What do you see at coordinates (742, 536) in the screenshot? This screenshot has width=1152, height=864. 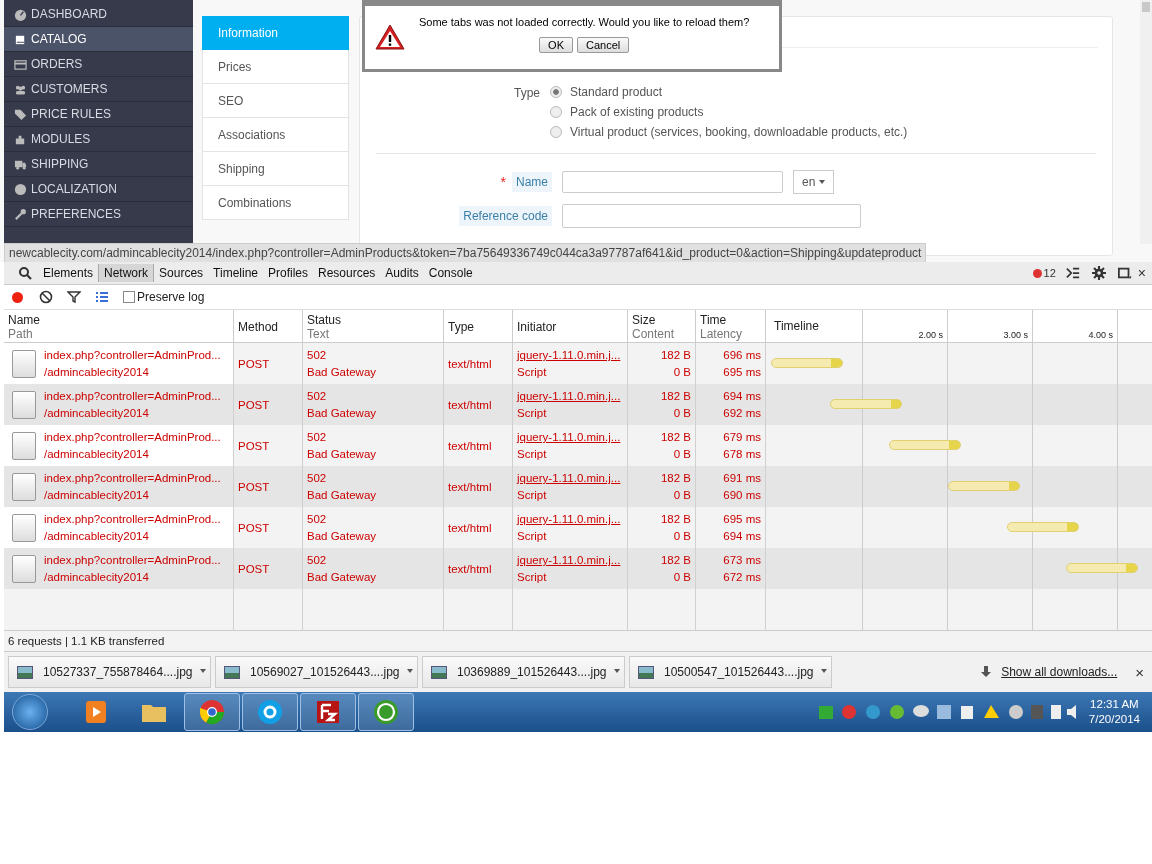 I see `latency-cell: 694 ms` at bounding box center [742, 536].